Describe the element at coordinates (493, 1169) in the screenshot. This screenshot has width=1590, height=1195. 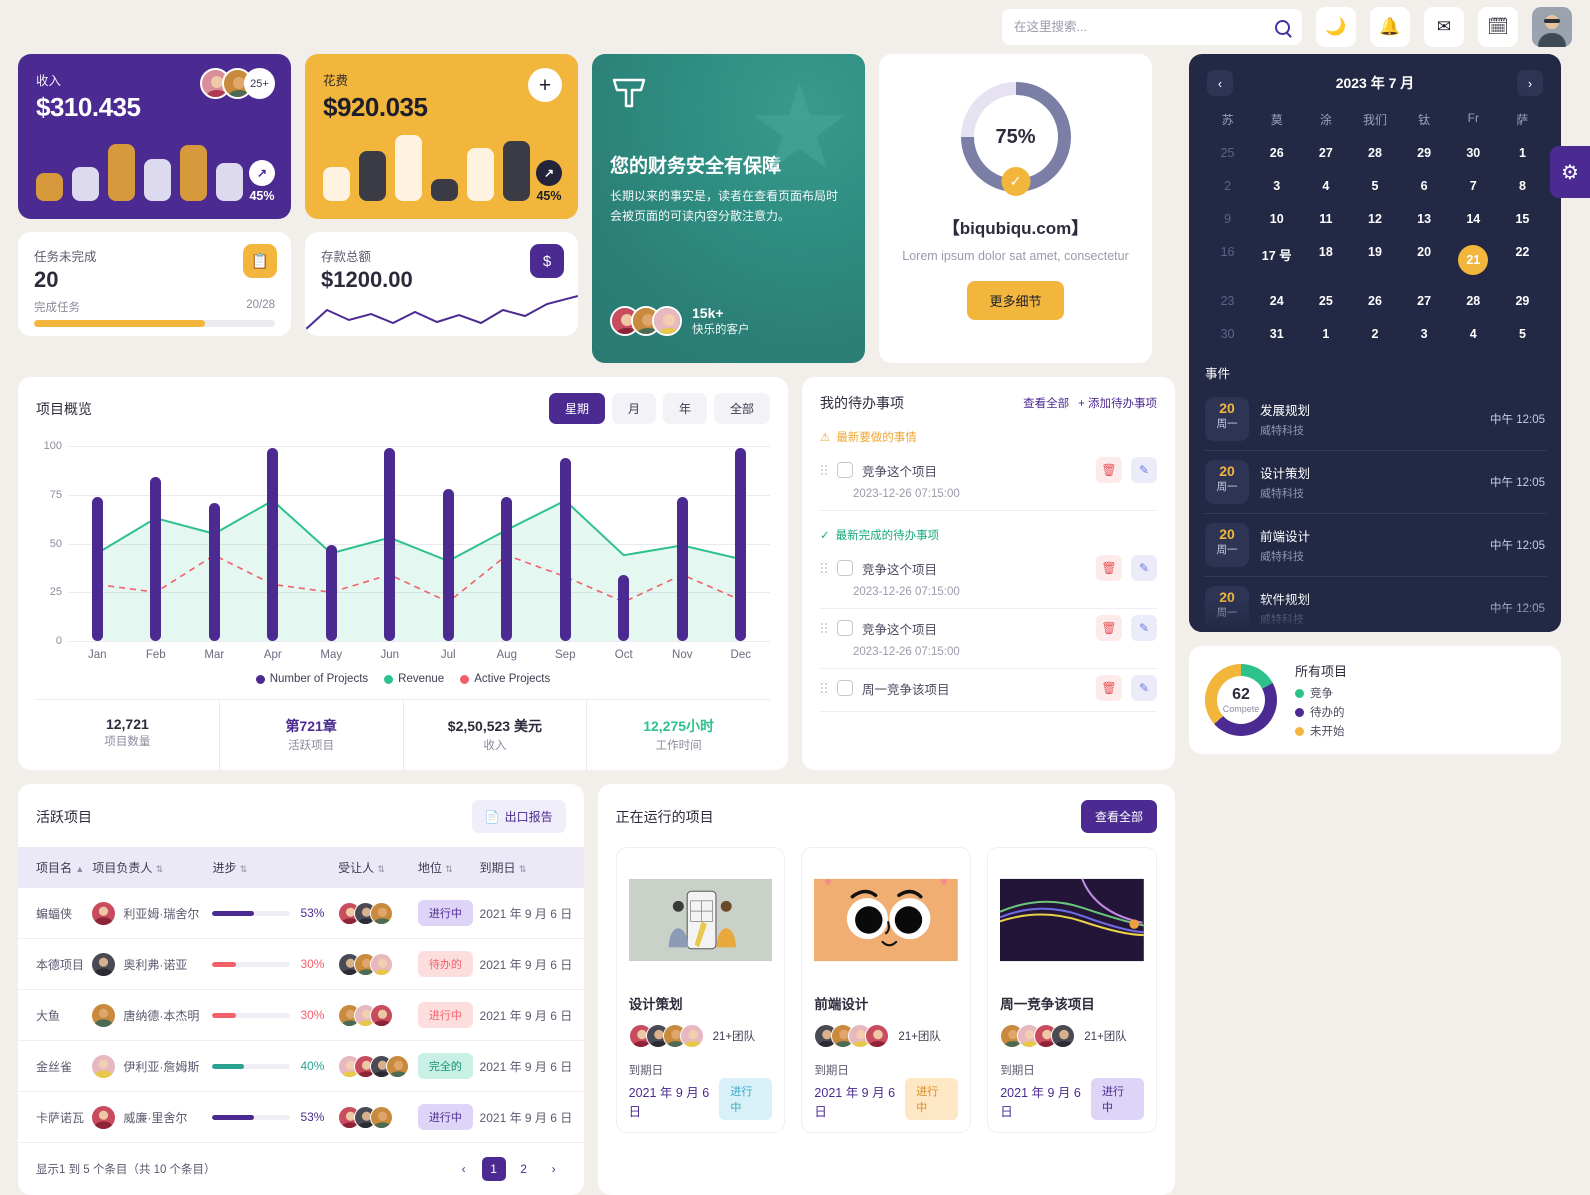
I see `page-button-1: 1` at that location.